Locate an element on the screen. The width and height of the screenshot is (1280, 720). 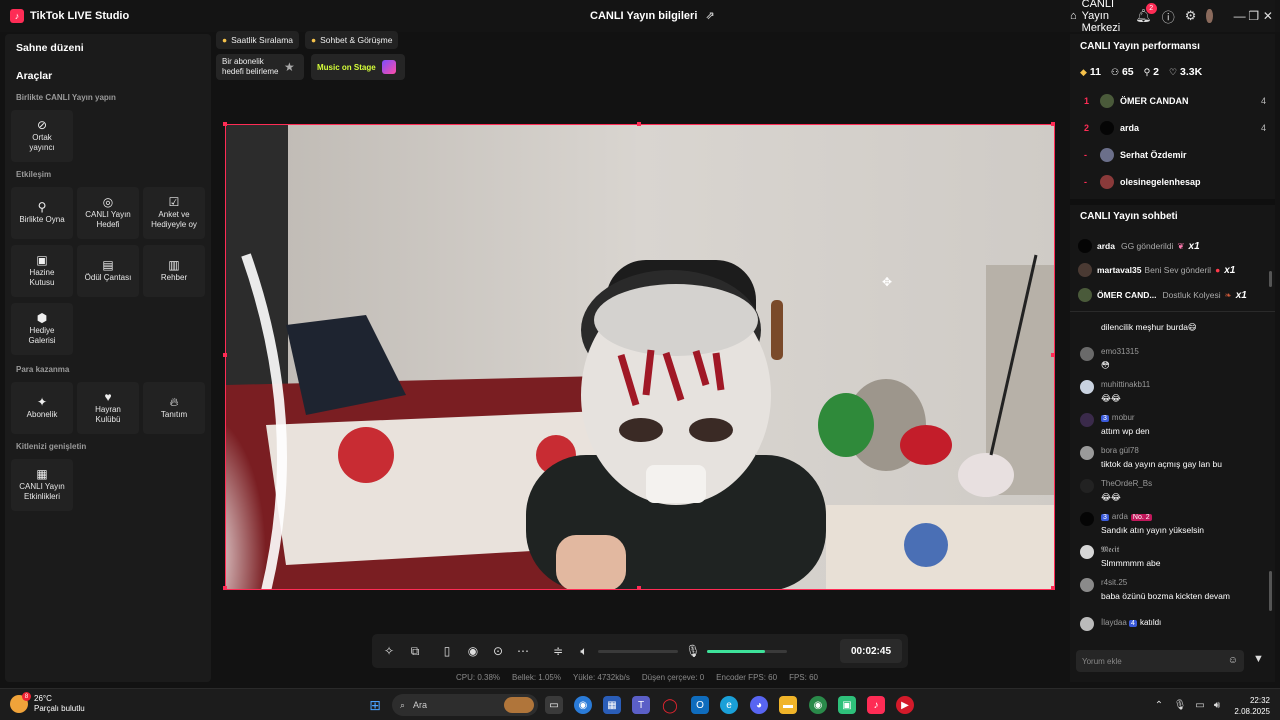
taskbar-search: ⌕ Ara is located at coordinates (465, 705).